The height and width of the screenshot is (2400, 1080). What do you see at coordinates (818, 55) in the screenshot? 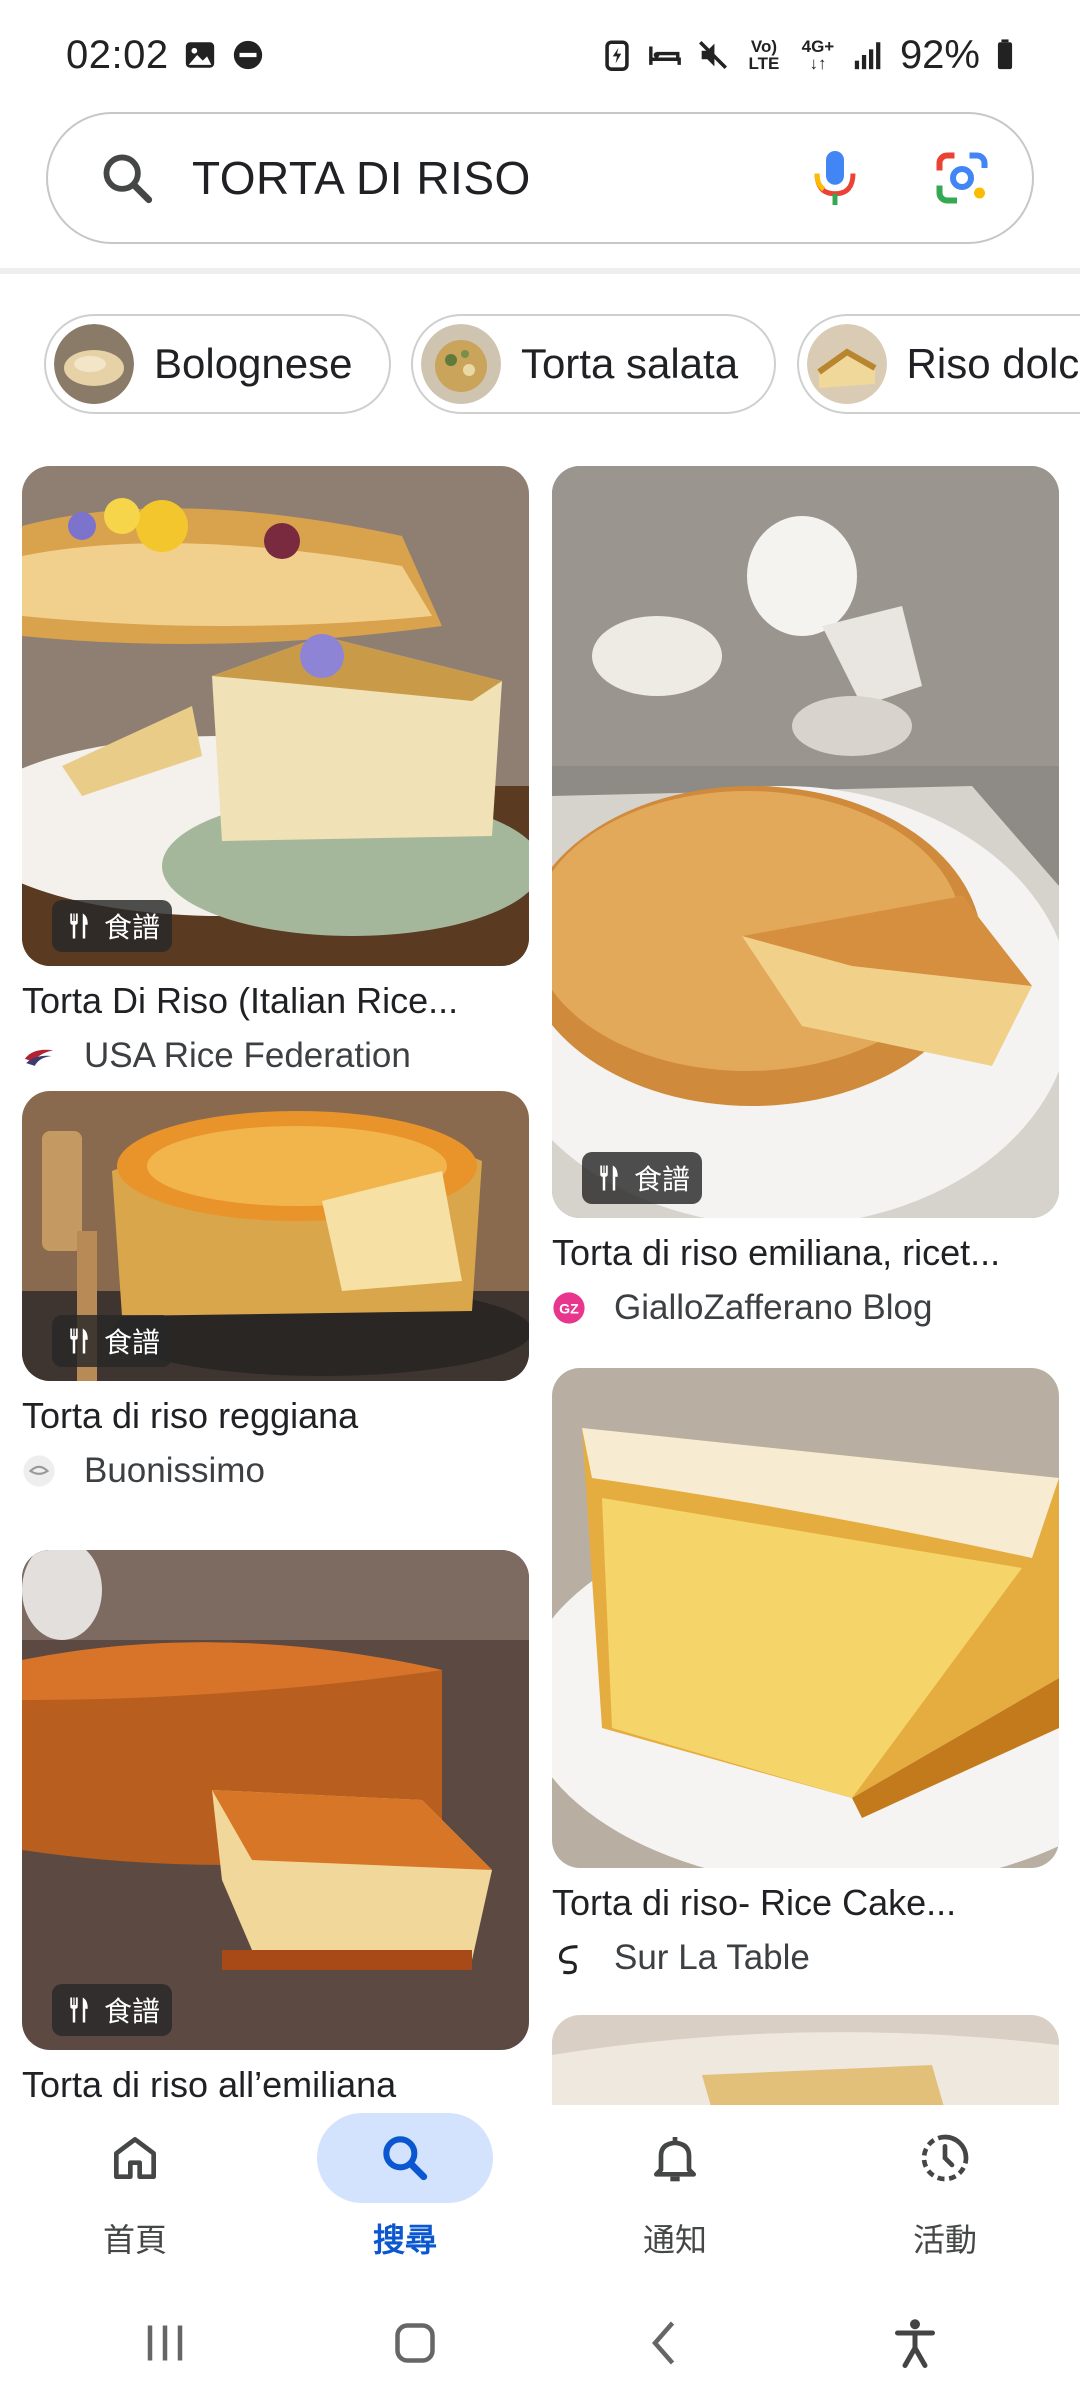
I see `network-type-icon: 4G+ ↓↑` at bounding box center [818, 55].